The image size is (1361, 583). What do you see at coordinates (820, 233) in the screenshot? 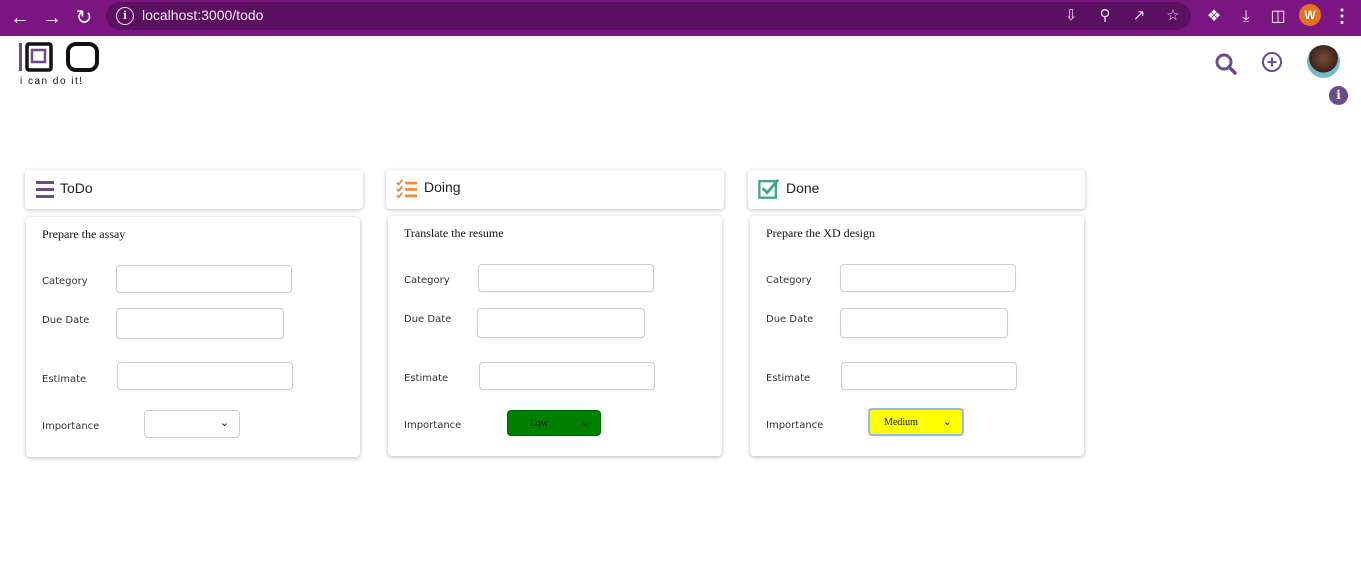
I see `task-title: Prepare the XD design` at bounding box center [820, 233].